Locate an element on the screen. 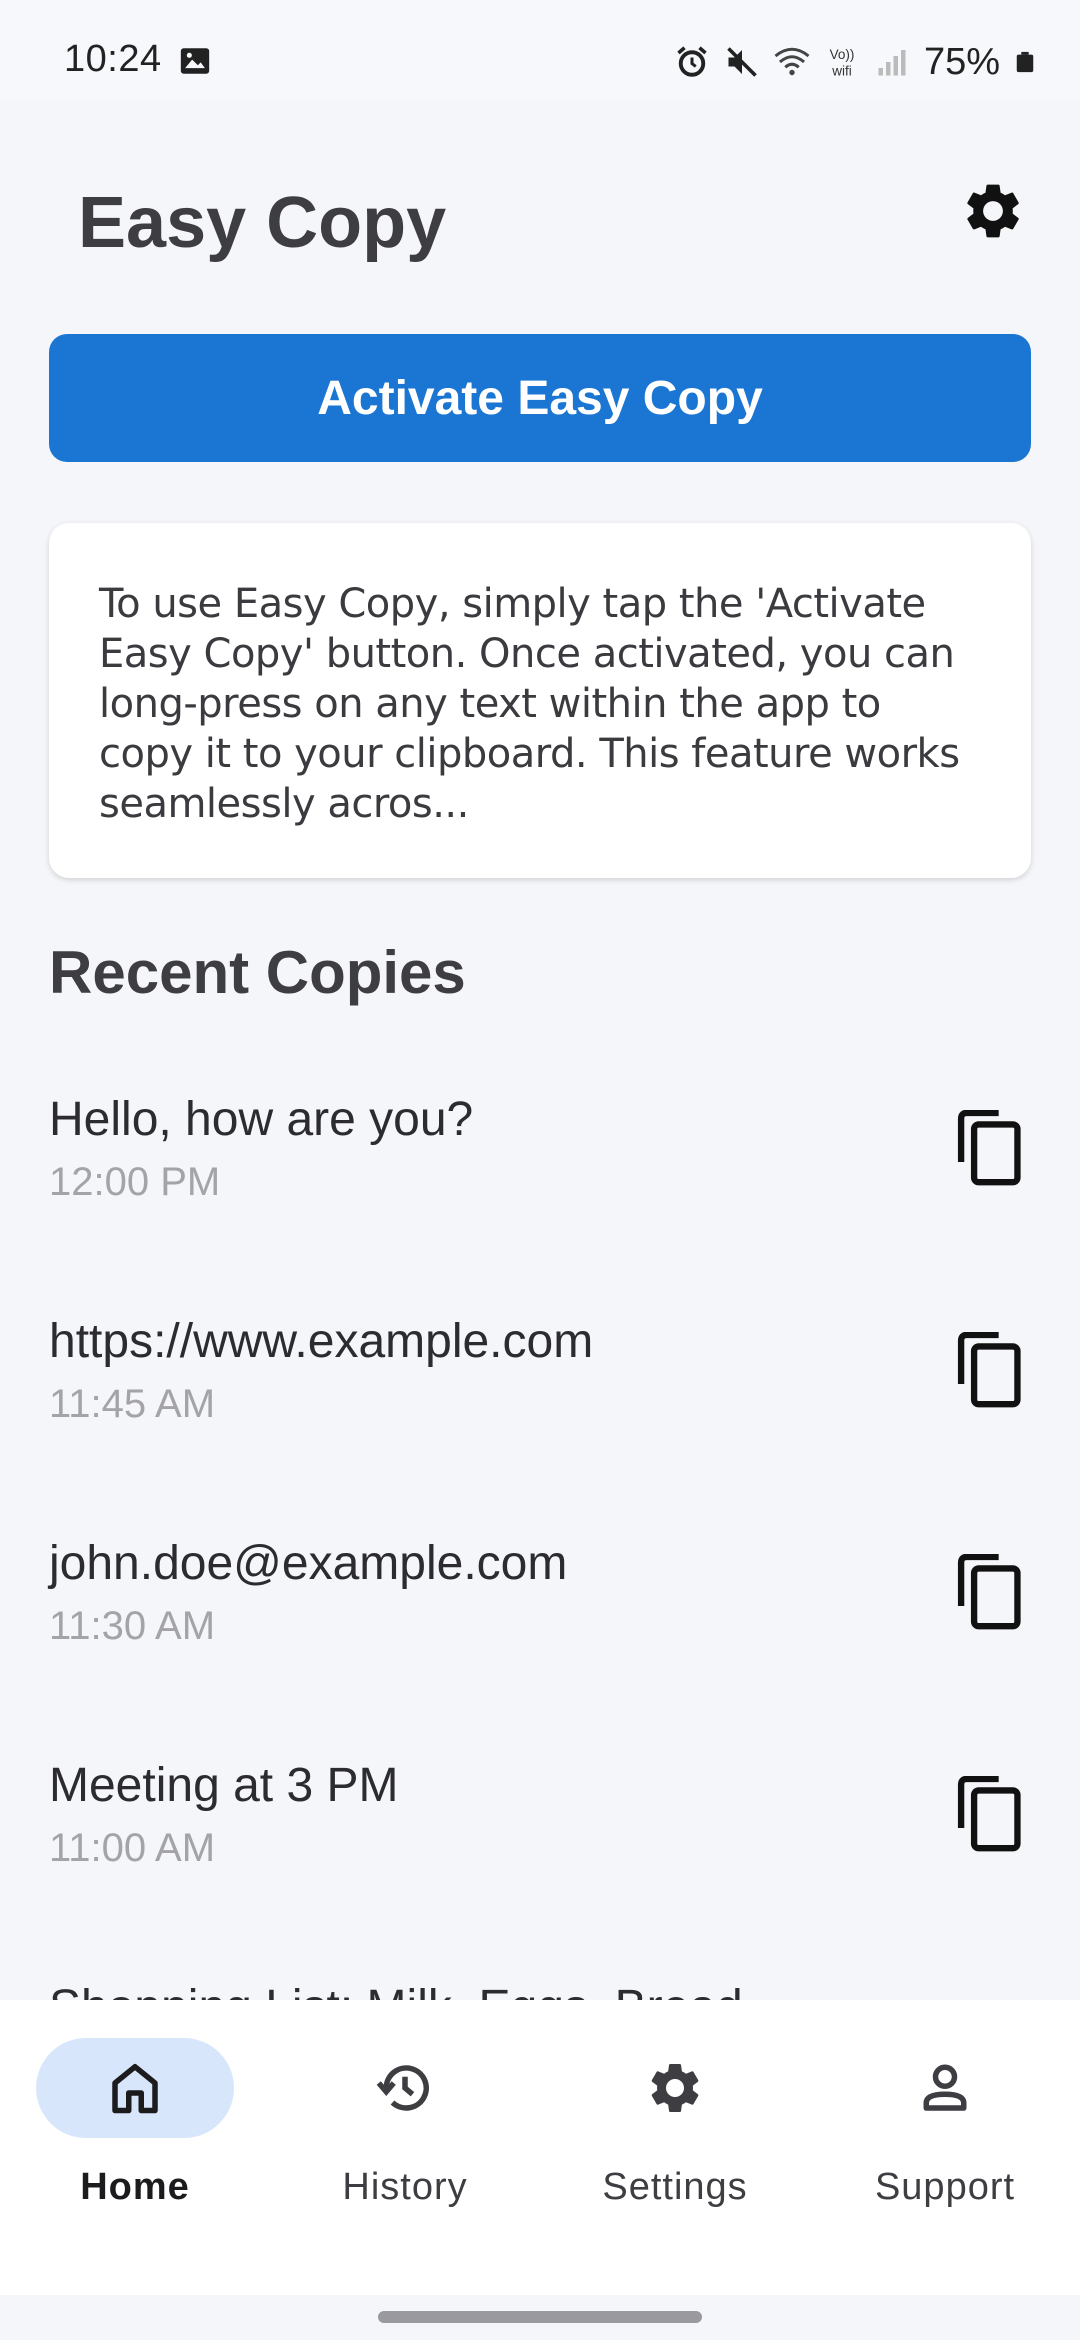 This screenshot has height=2340, width=1080. copy-text: Shopping List: Milk, Eggs, Bread is located at coordinates (396, 1990).